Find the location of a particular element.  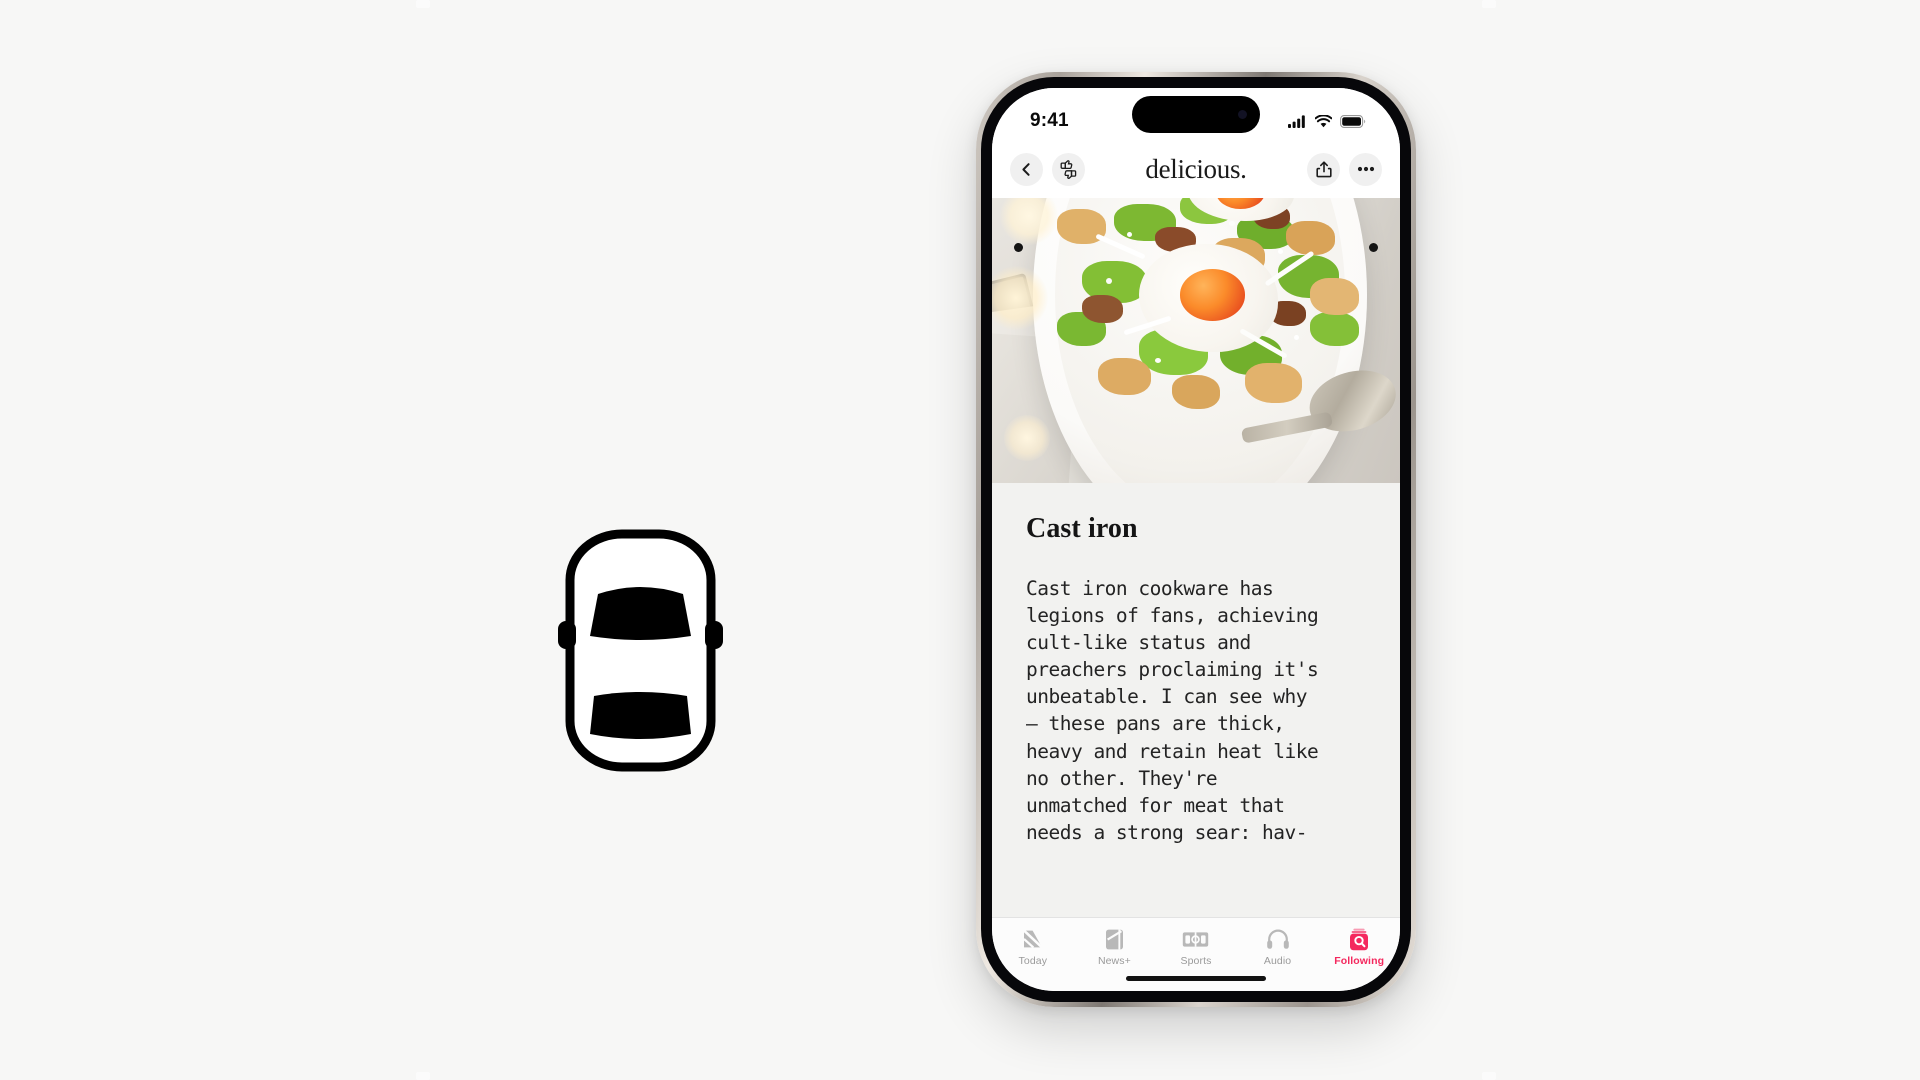

front-camera-lens is located at coordinates (1242, 114).